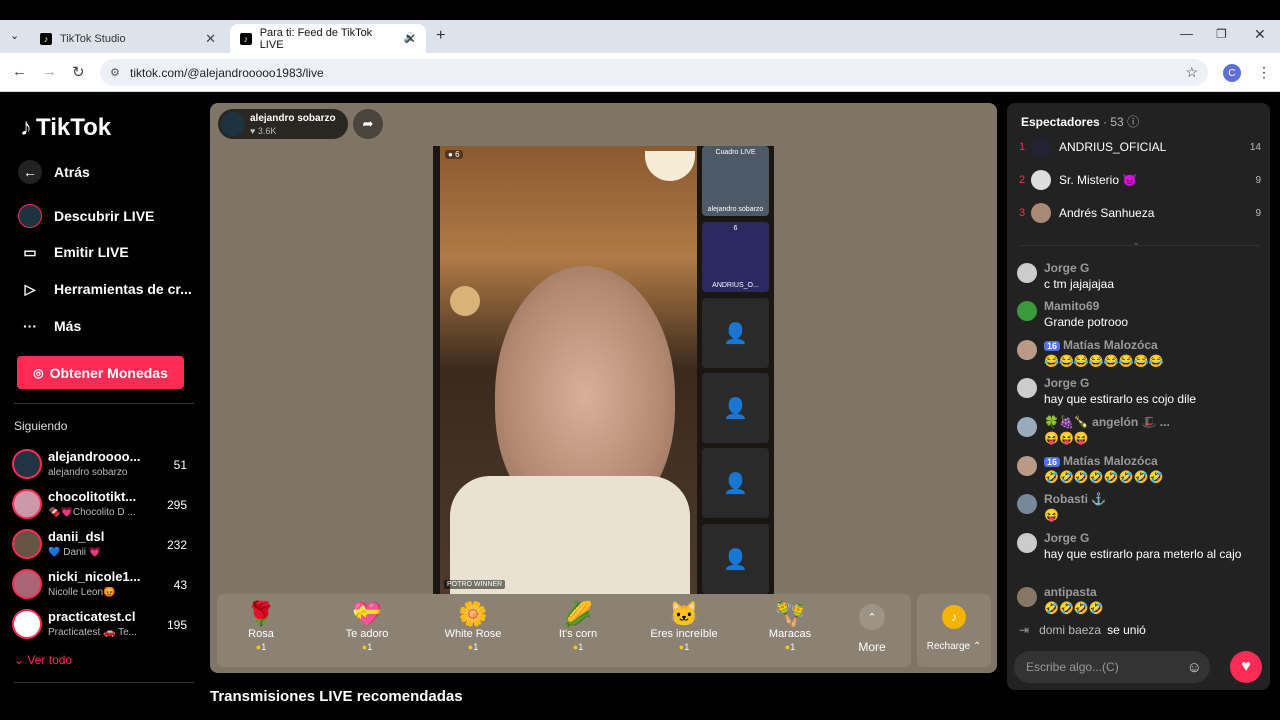  I want to click on tiktok-note-icon: ♪, so click(26, 127).